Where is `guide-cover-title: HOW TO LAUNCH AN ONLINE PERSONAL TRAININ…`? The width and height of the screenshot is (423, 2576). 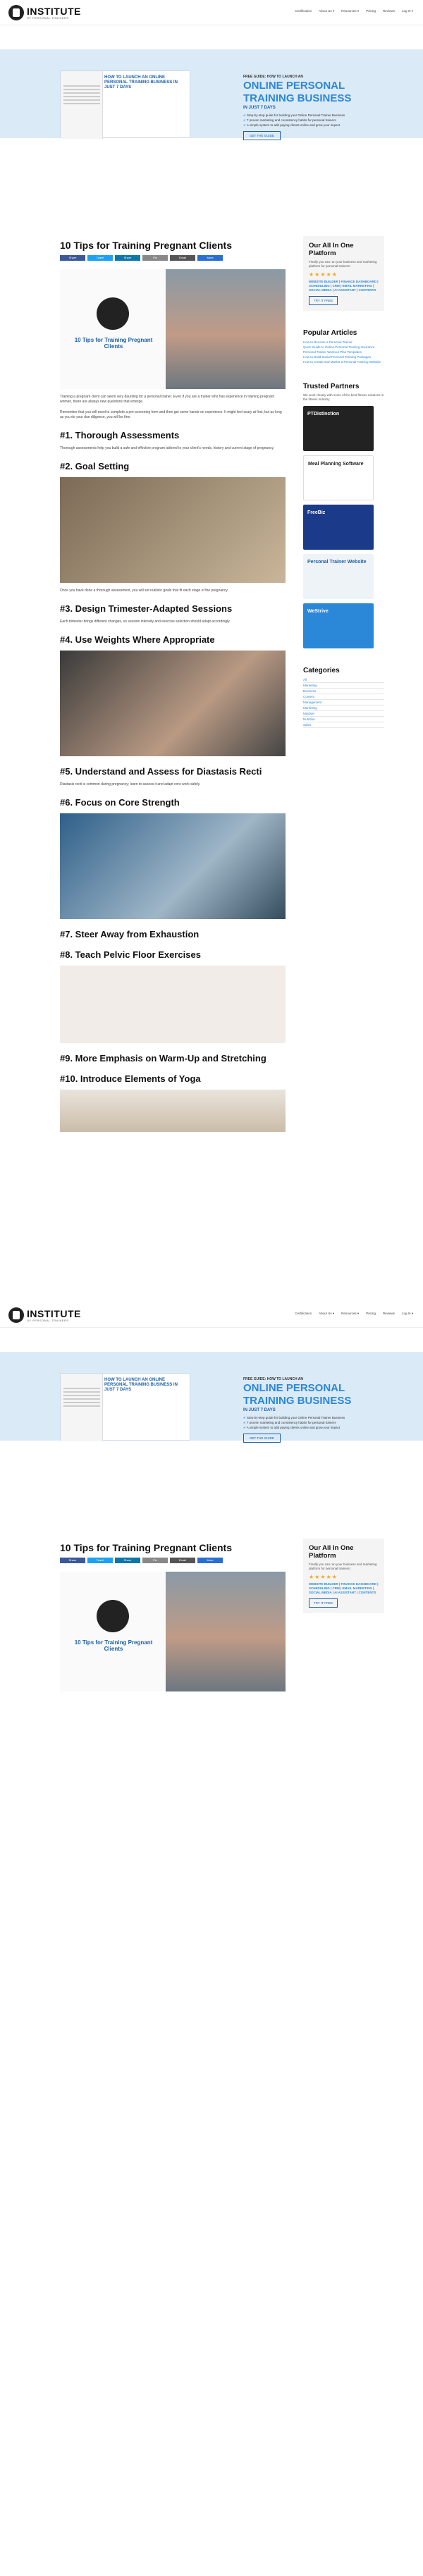
guide-cover-title: HOW TO LAUNCH AN ONLINE PERSONAL TRAININ… is located at coordinates (141, 82).